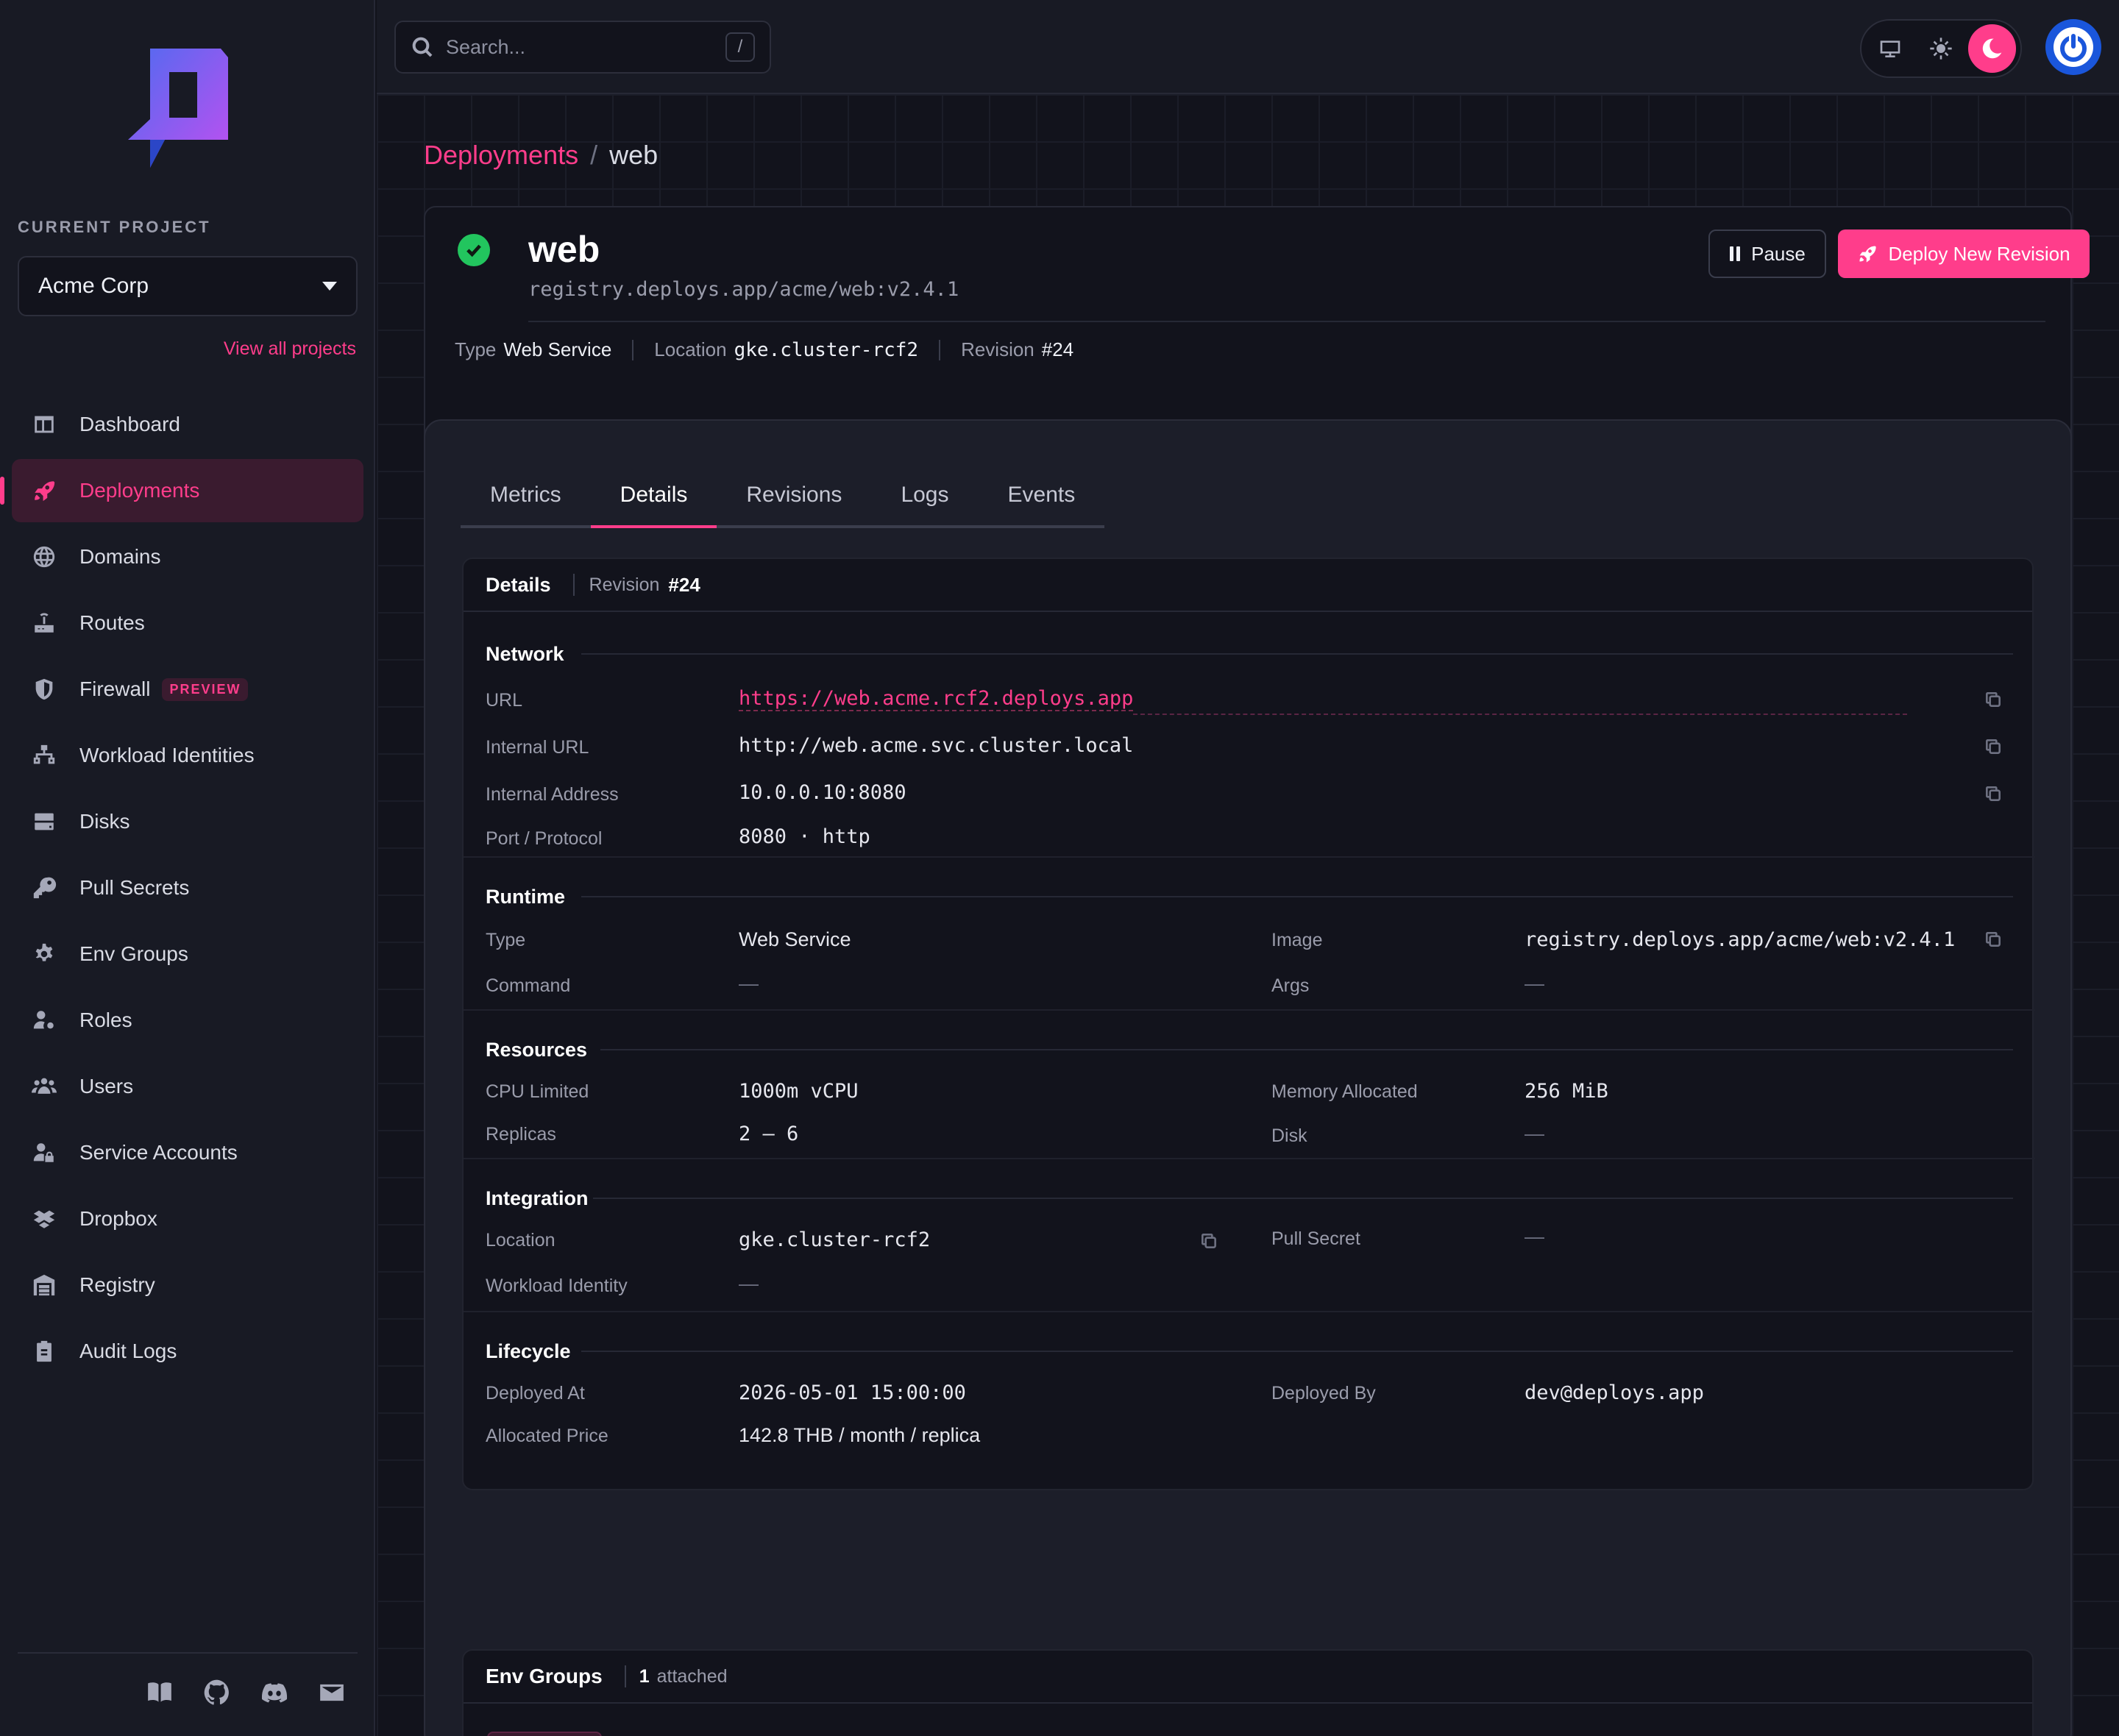 The width and height of the screenshot is (2119, 1736). What do you see at coordinates (794, 495) in the screenshot?
I see `tab-revisions: Revisions` at bounding box center [794, 495].